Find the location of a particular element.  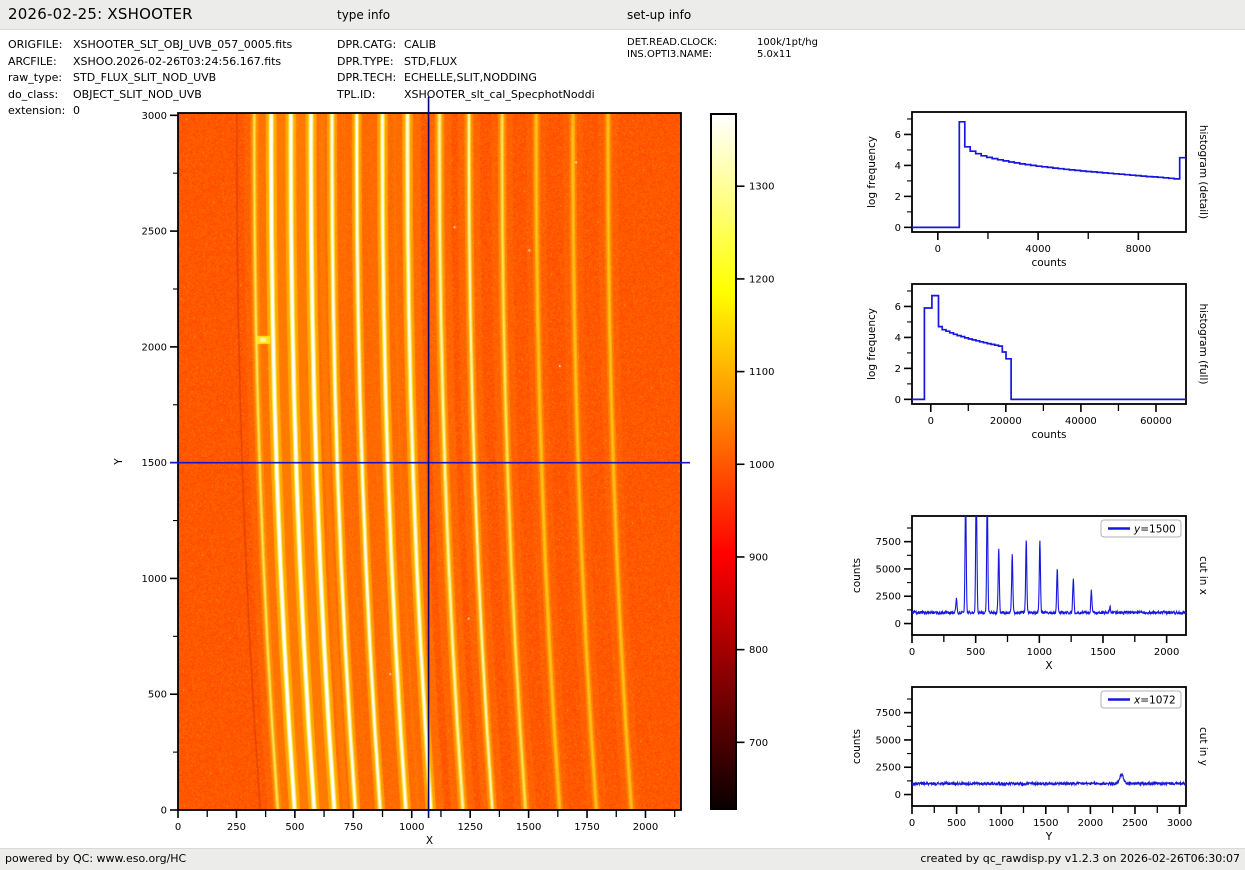

setup-info-header: set-up info is located at coordinates (659, 15).